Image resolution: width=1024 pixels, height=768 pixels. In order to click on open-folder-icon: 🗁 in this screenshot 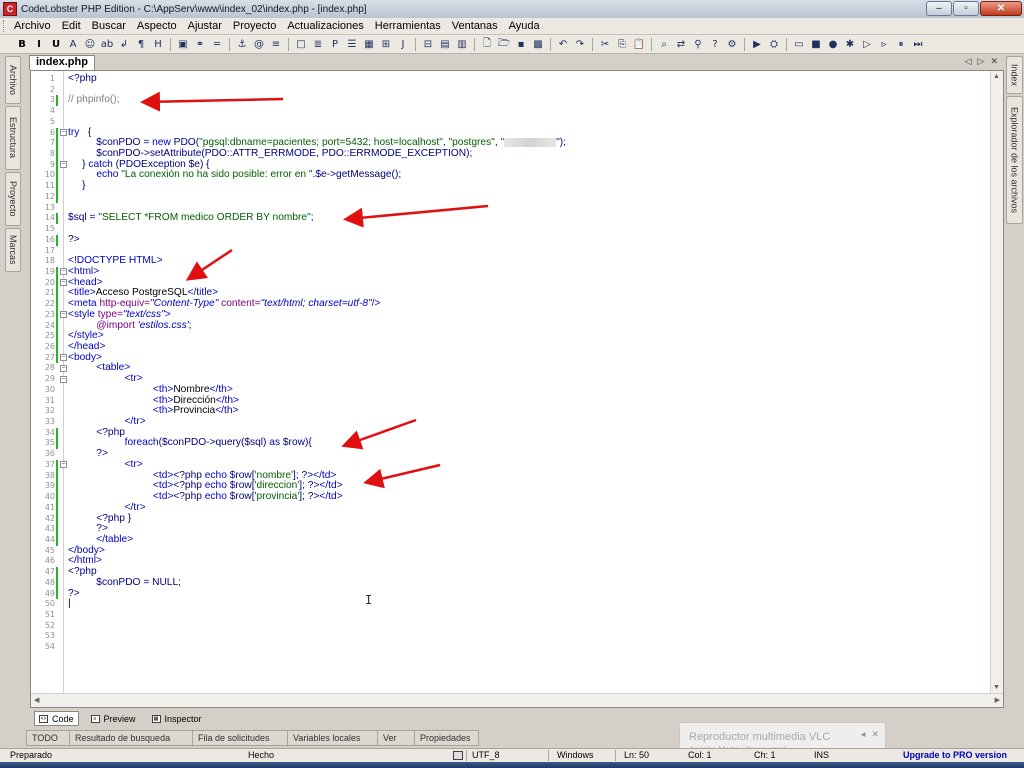, I will do `click(504, 44)`.